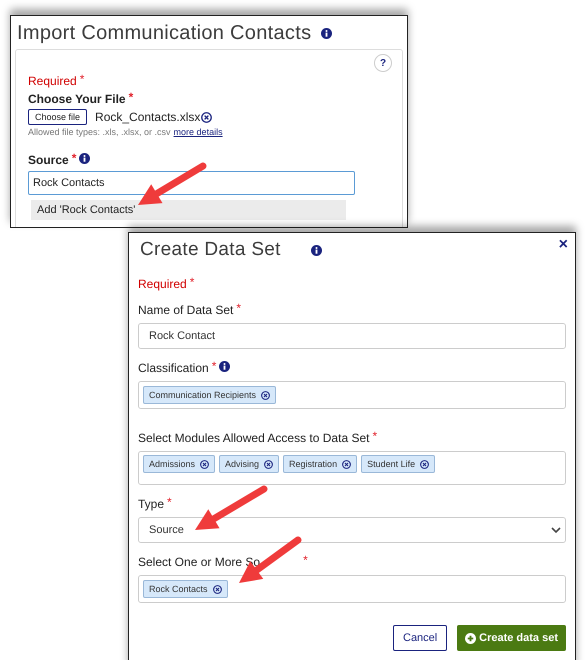  Describe the element at coordinates (48, 160) in the screenshot. I see `field-label: Source` at that location.